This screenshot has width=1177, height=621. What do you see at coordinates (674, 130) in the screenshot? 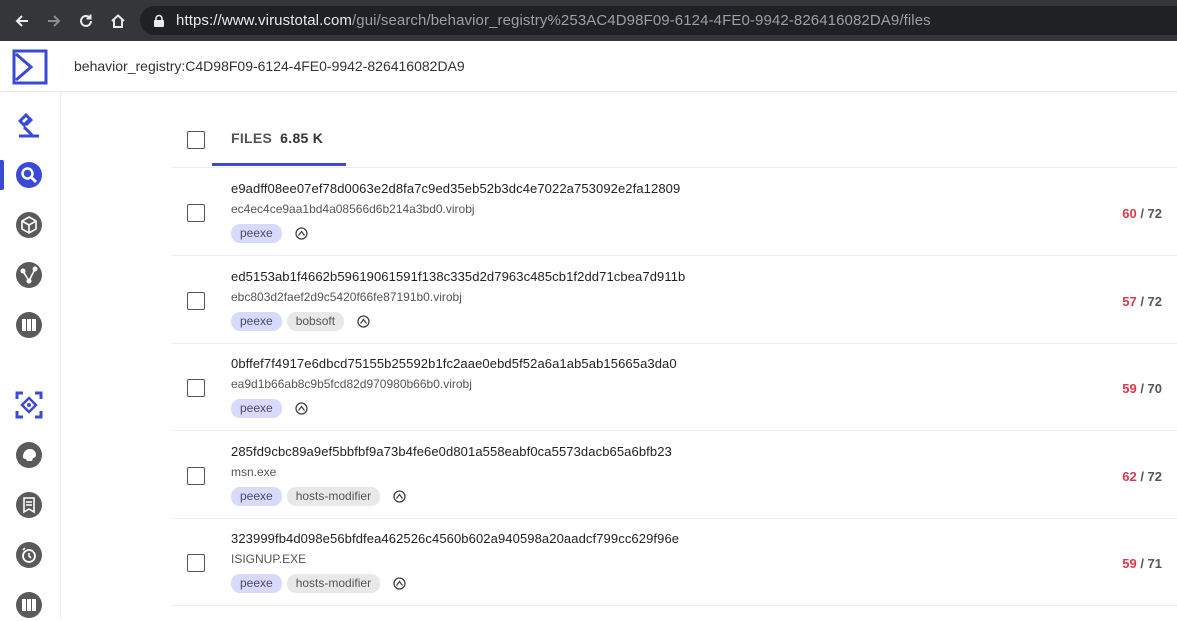
I see `results-tabs: FILES 6.85 K` at bounding box center [674, 130].